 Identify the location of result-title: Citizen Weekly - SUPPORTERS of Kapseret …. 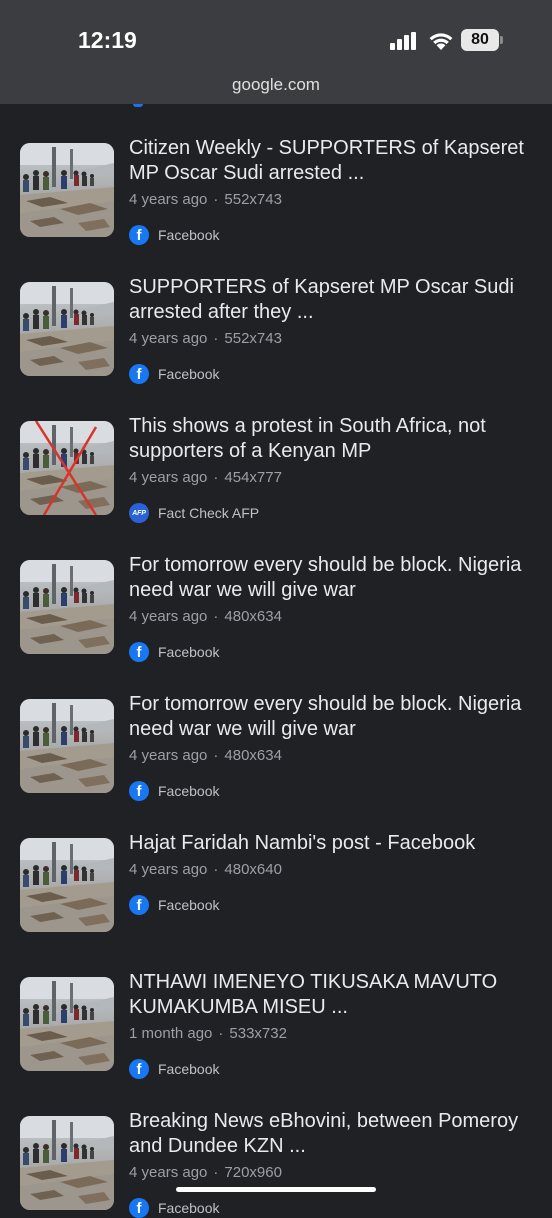
(335, 161).